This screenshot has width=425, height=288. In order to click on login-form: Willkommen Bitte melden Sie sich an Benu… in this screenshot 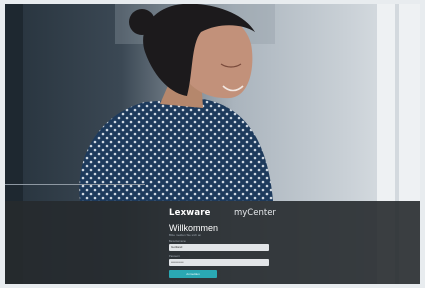, I will do `click(219, 250)`.